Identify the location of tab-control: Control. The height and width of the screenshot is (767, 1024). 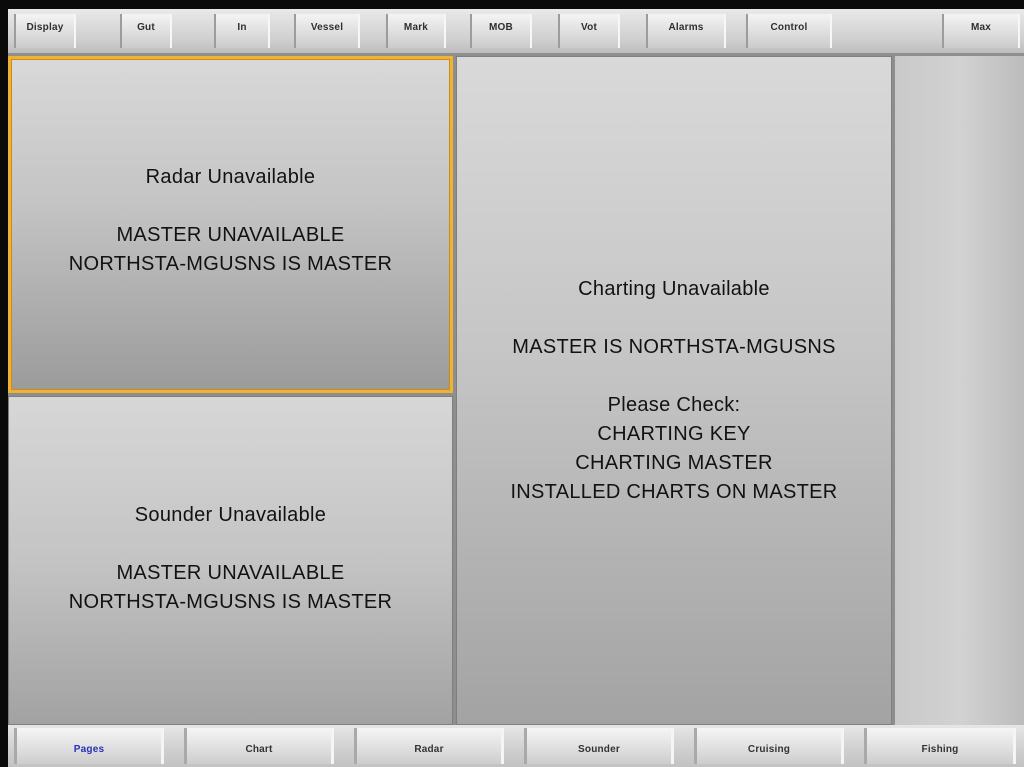
(789, 31).